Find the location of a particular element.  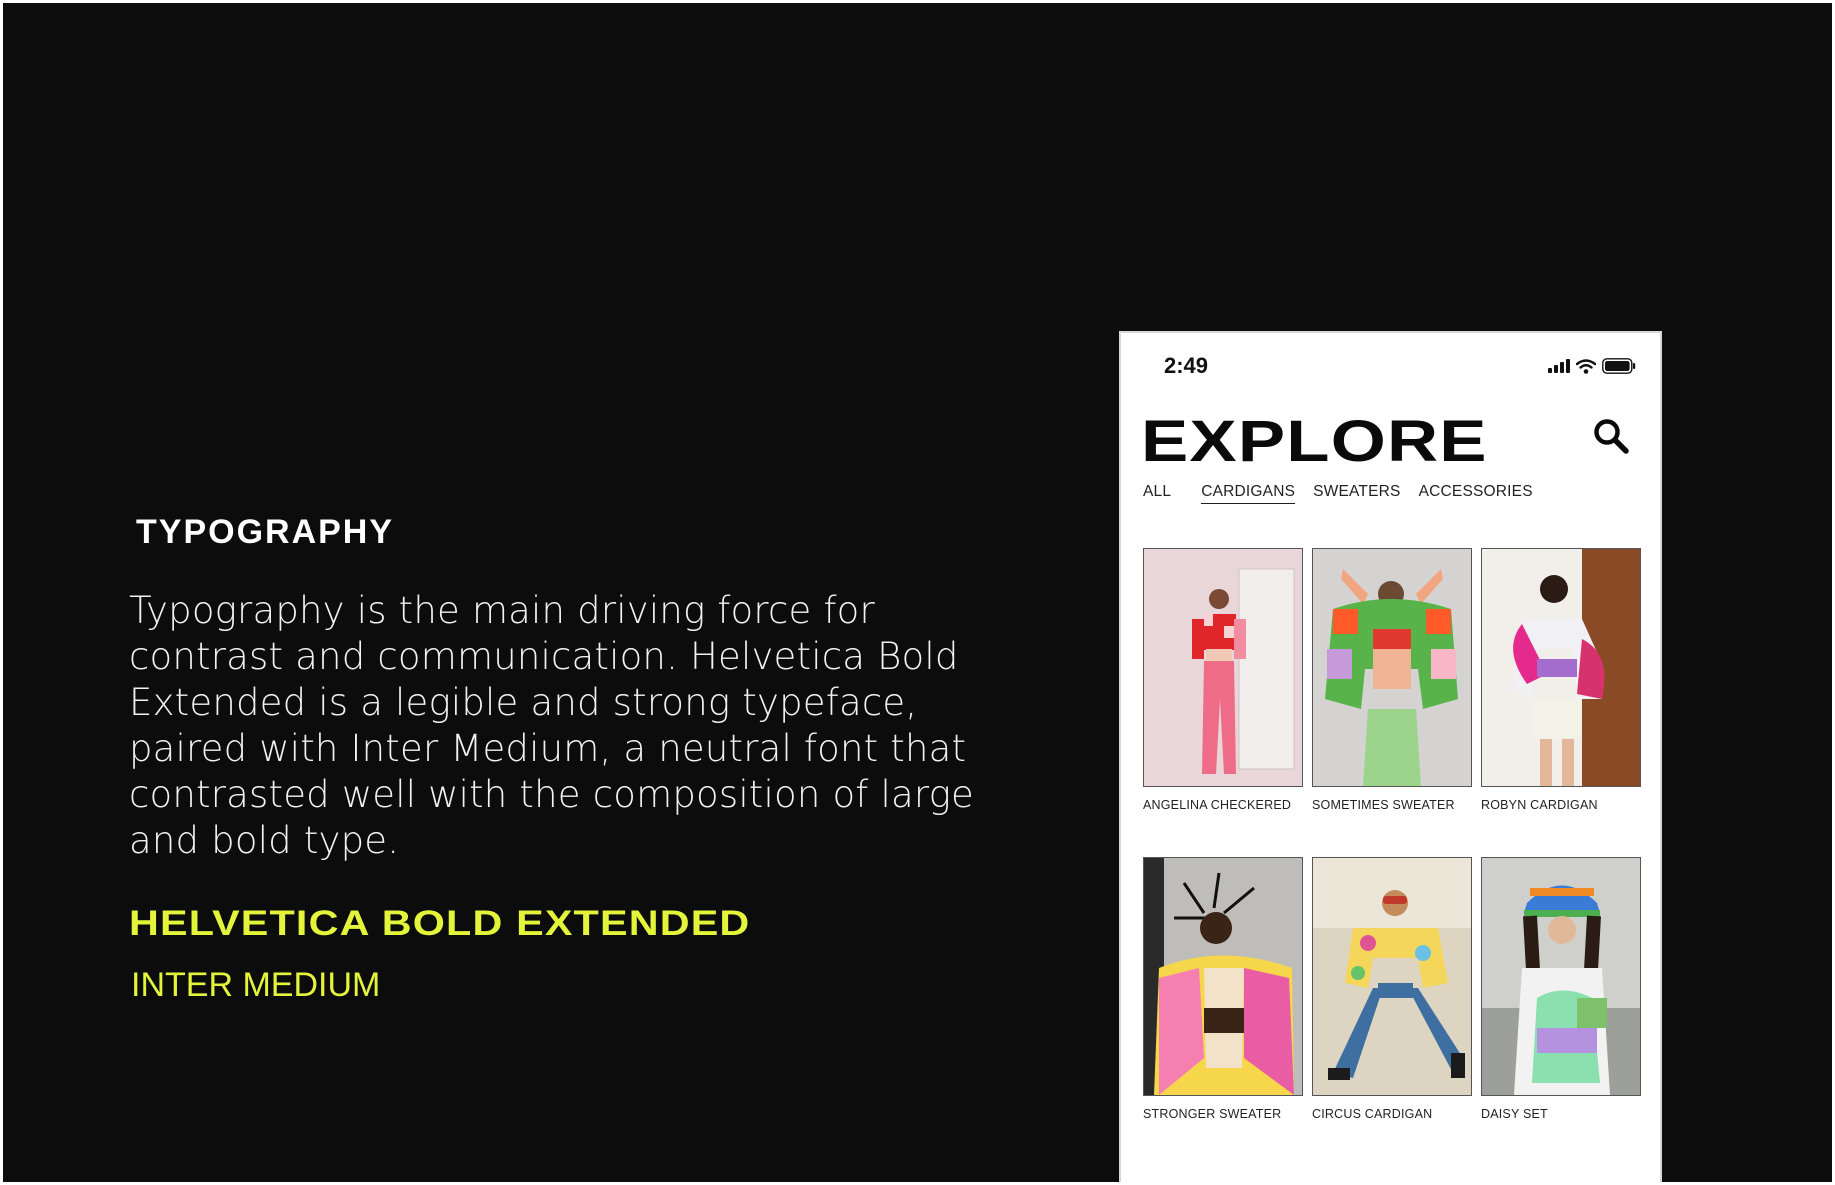

product-card: SOMETIMES SWEATER is located at coordinates (1392, 680).